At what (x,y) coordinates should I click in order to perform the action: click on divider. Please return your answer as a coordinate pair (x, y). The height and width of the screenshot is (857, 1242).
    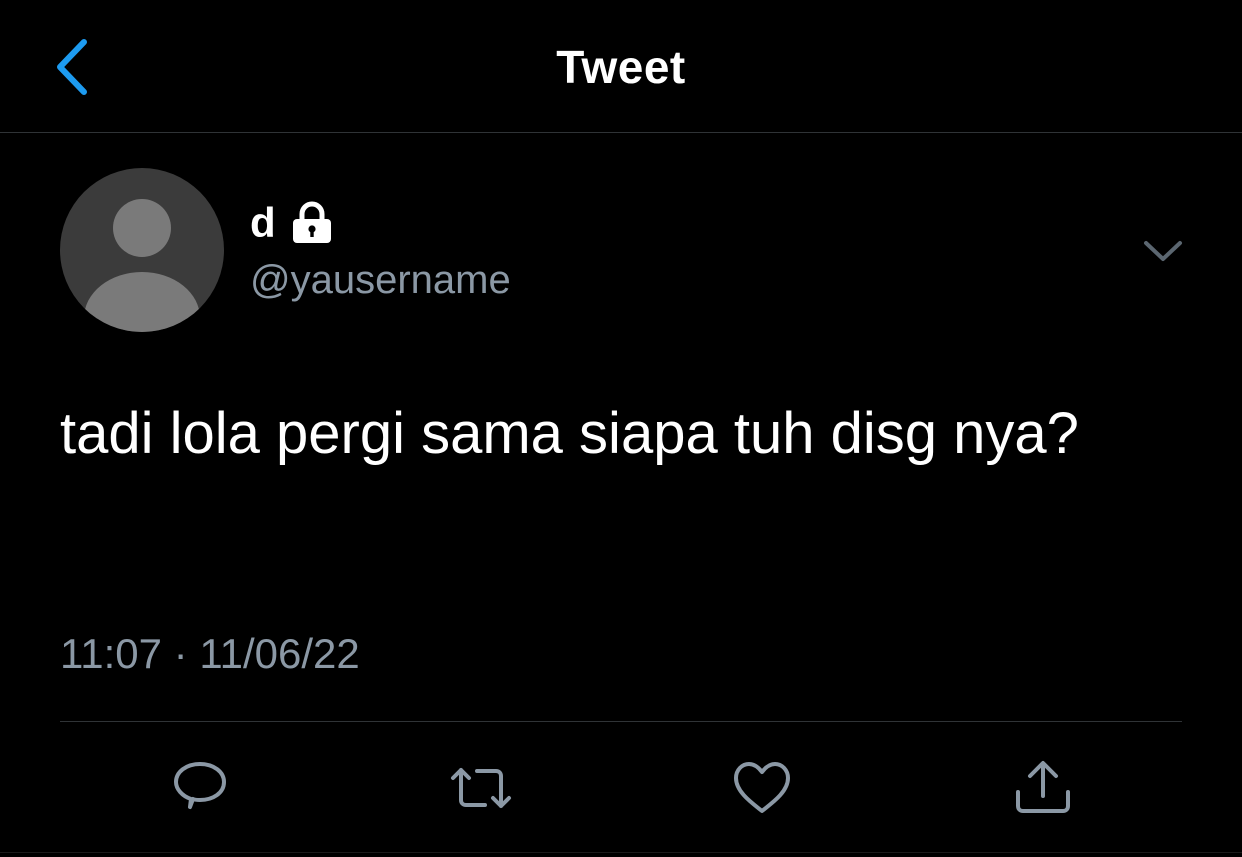
    Looking at the image, I should click on (621, 721).